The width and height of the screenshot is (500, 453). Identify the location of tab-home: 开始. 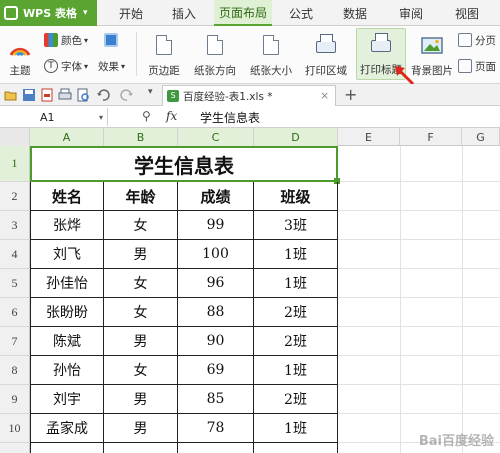
(131, 13).